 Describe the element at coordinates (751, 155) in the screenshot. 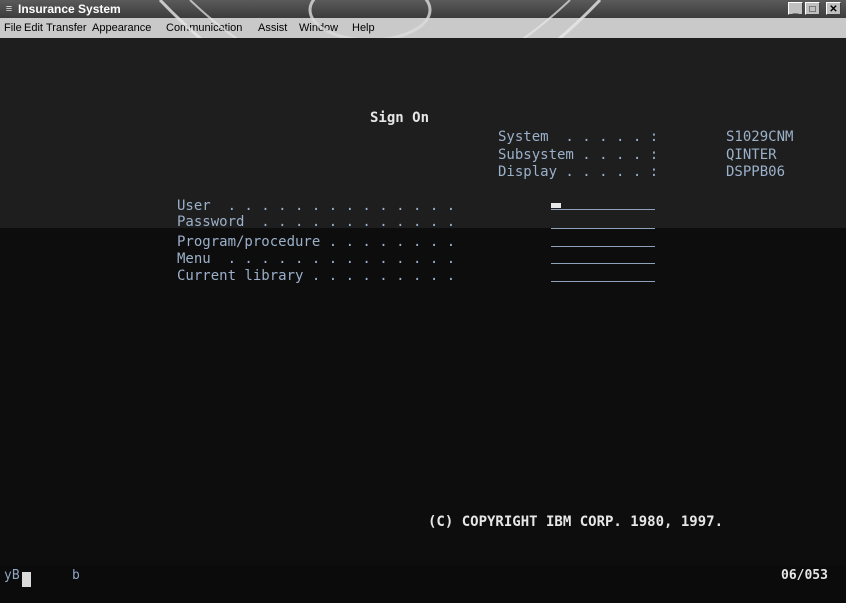

I see `subsystem-value: QINTER` at that location.